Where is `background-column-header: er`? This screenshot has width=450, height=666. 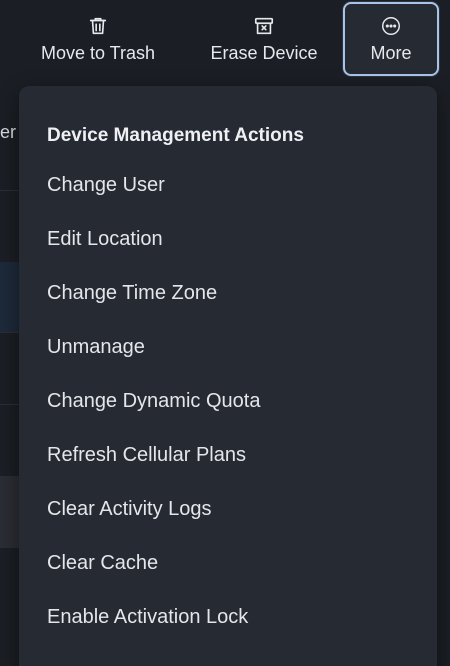 background-column-header: er is located at coordinates (8, 132).